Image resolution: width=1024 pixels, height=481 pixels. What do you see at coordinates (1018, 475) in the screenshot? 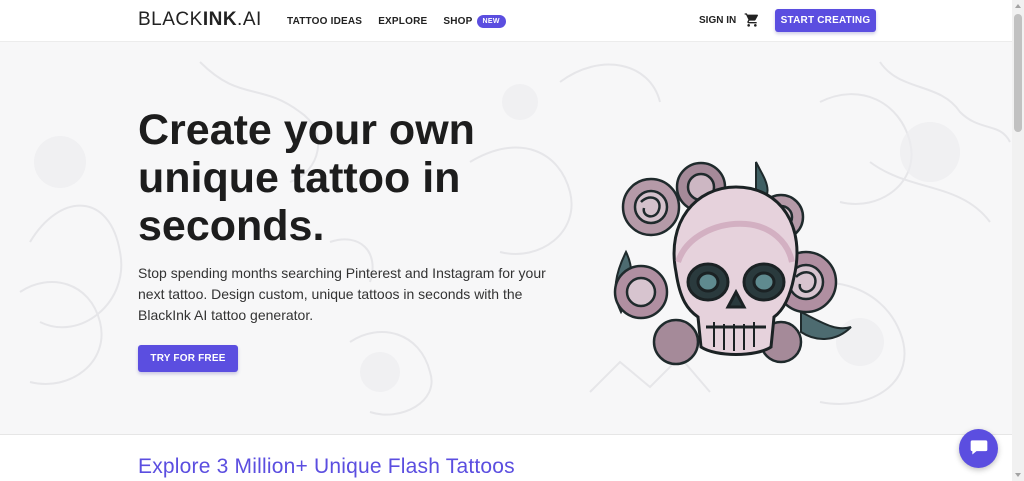
I see `scroll-down-icon` at bounding box center [1018, 475].